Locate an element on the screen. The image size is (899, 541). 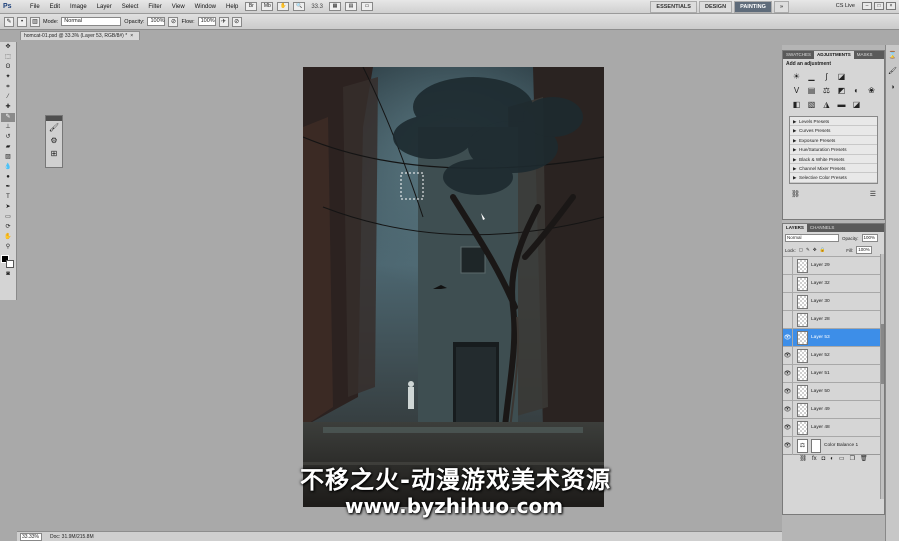
layer-row: Layer 28 is located at coordinates (833, 319).